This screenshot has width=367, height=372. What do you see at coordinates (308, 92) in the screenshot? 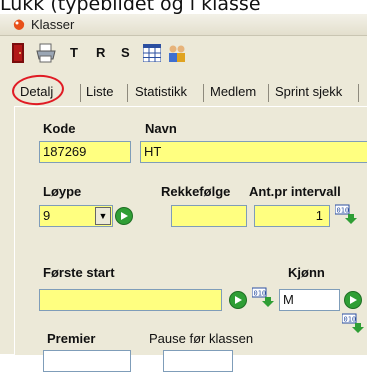
I see `tab-sprint-sjekk: Sprint sjekk` at bounding box center [308, 92].